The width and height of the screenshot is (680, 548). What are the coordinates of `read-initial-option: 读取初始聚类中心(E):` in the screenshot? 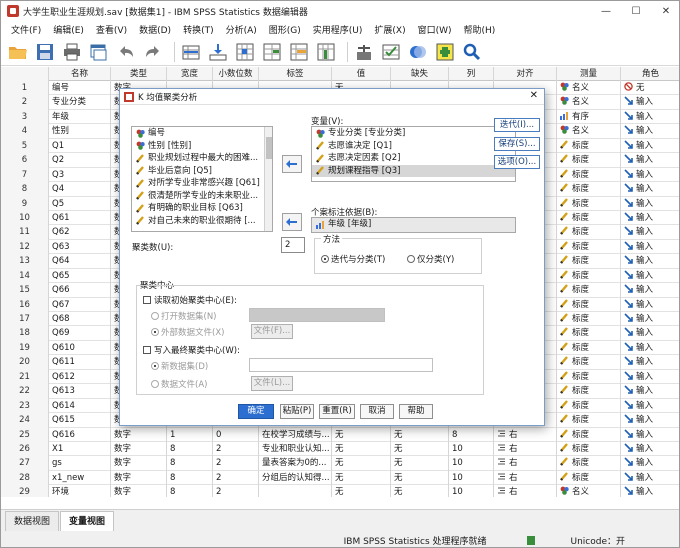 It's located at (190, 300).